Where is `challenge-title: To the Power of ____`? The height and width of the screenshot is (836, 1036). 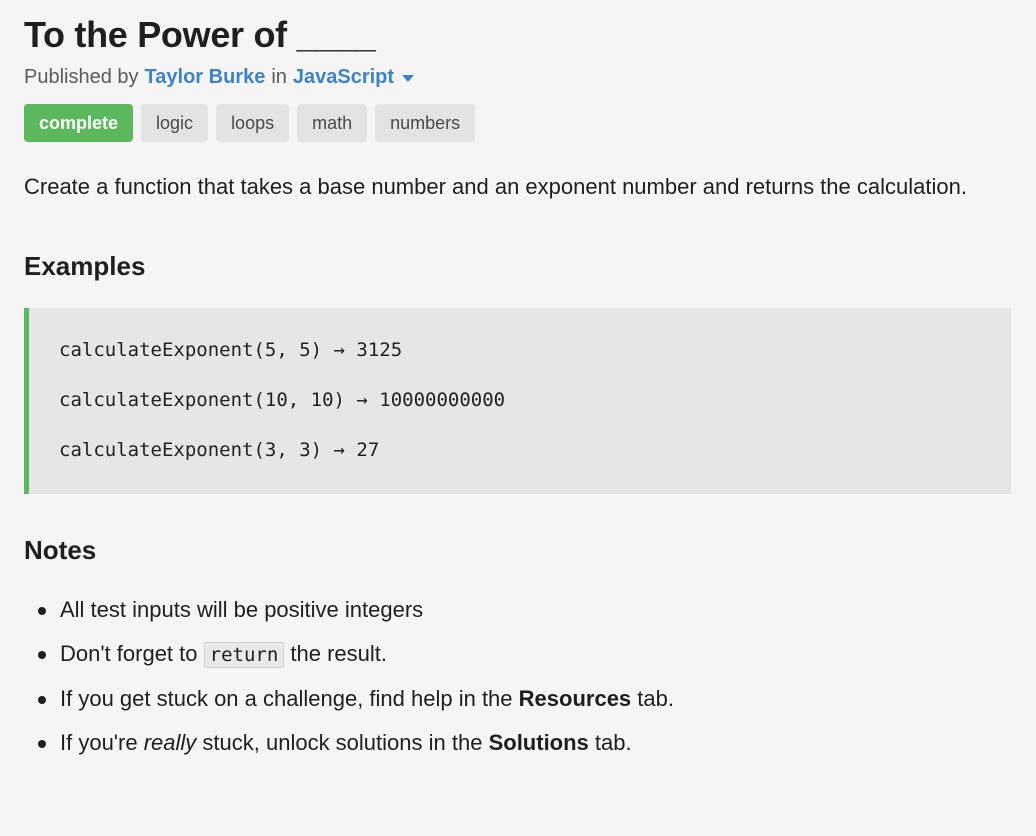 challenge-title: To the Power of ____ is located at coordinates (200, 34).